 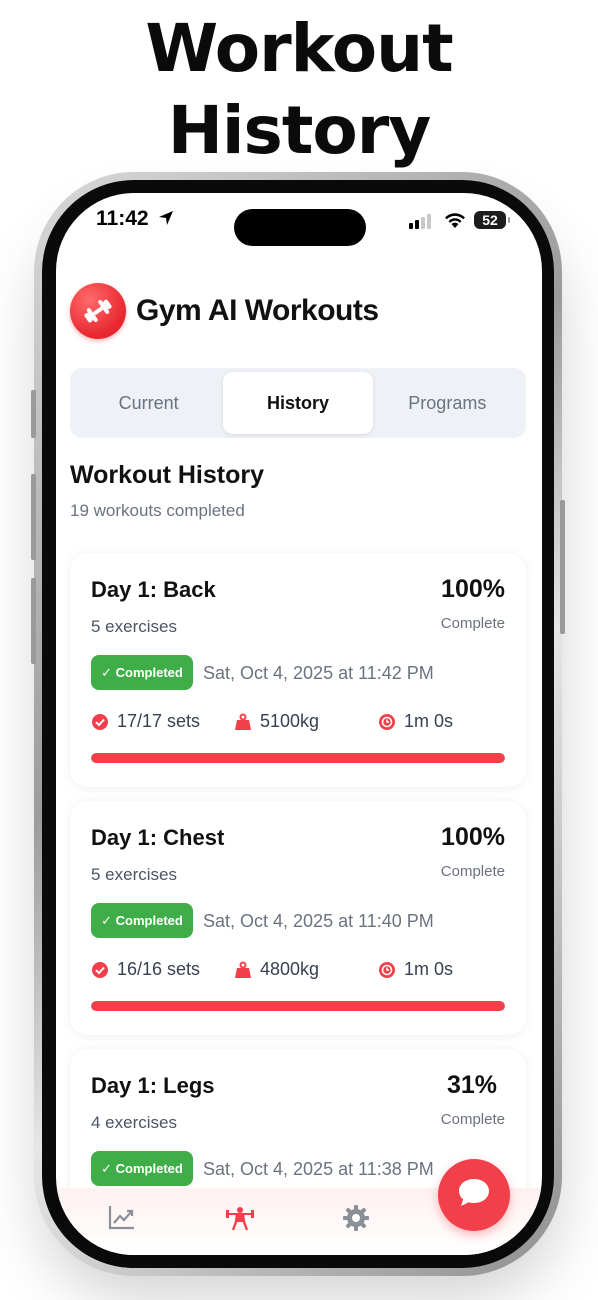 What do you see at coordinates (153, 589) in the screenshot?
I see `workout-name: Day 1: Back` at bounding box center [153, 589].